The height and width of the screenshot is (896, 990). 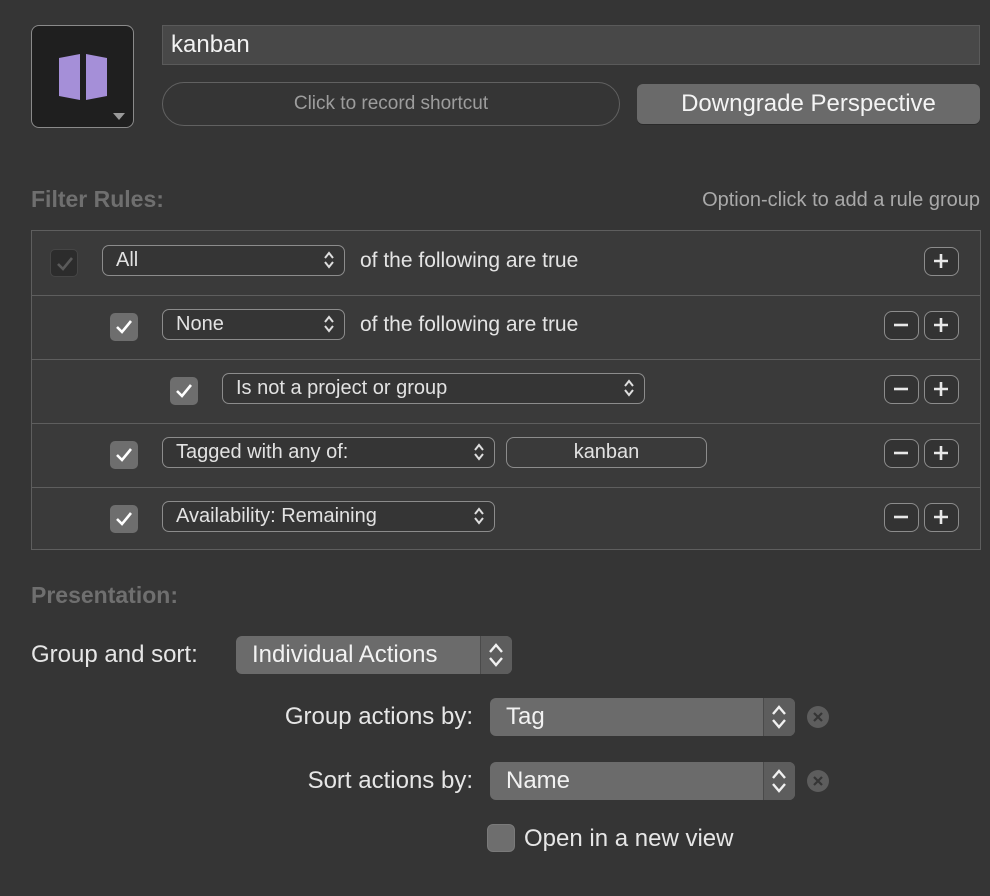 I want to click on rule-row-none: None of the following are true, so click(x=506, y=327).